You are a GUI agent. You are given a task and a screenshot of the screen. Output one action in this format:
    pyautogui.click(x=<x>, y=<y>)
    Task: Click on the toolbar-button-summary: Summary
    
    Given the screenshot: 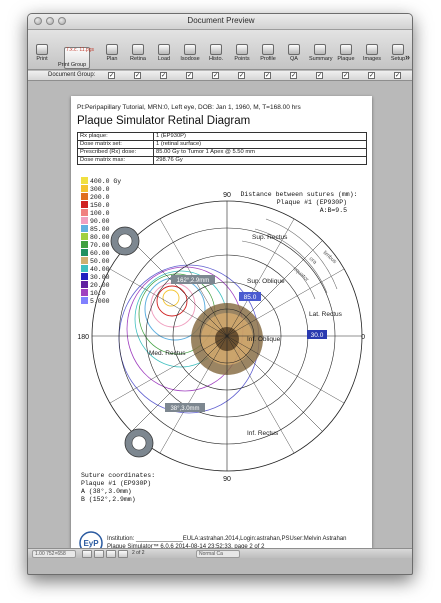 What is the action you would take?
    pyautogui.click(x=321, y=56)
    